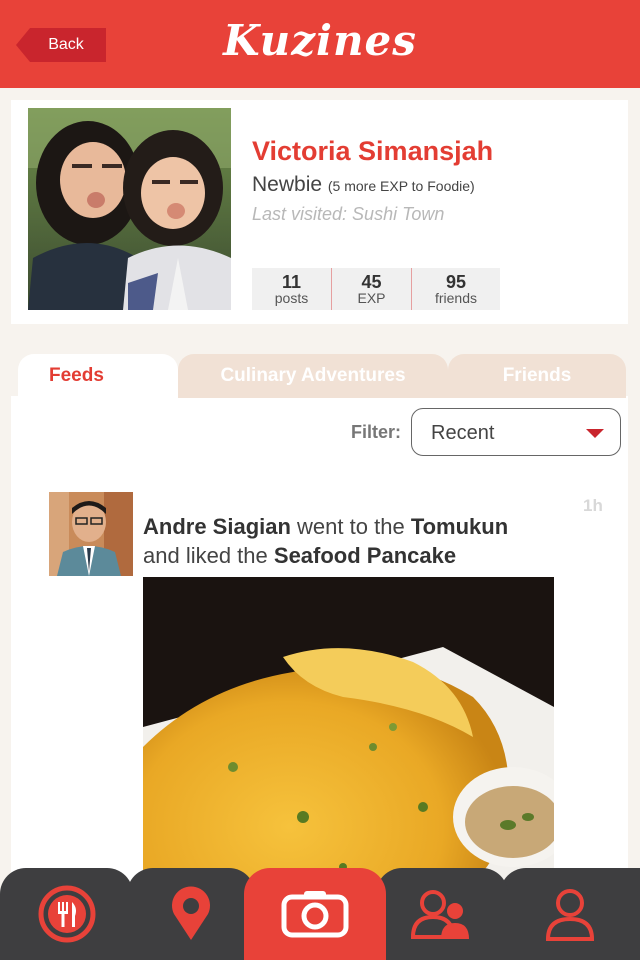  I want to click on nav-restaurants, so click(66, 914).